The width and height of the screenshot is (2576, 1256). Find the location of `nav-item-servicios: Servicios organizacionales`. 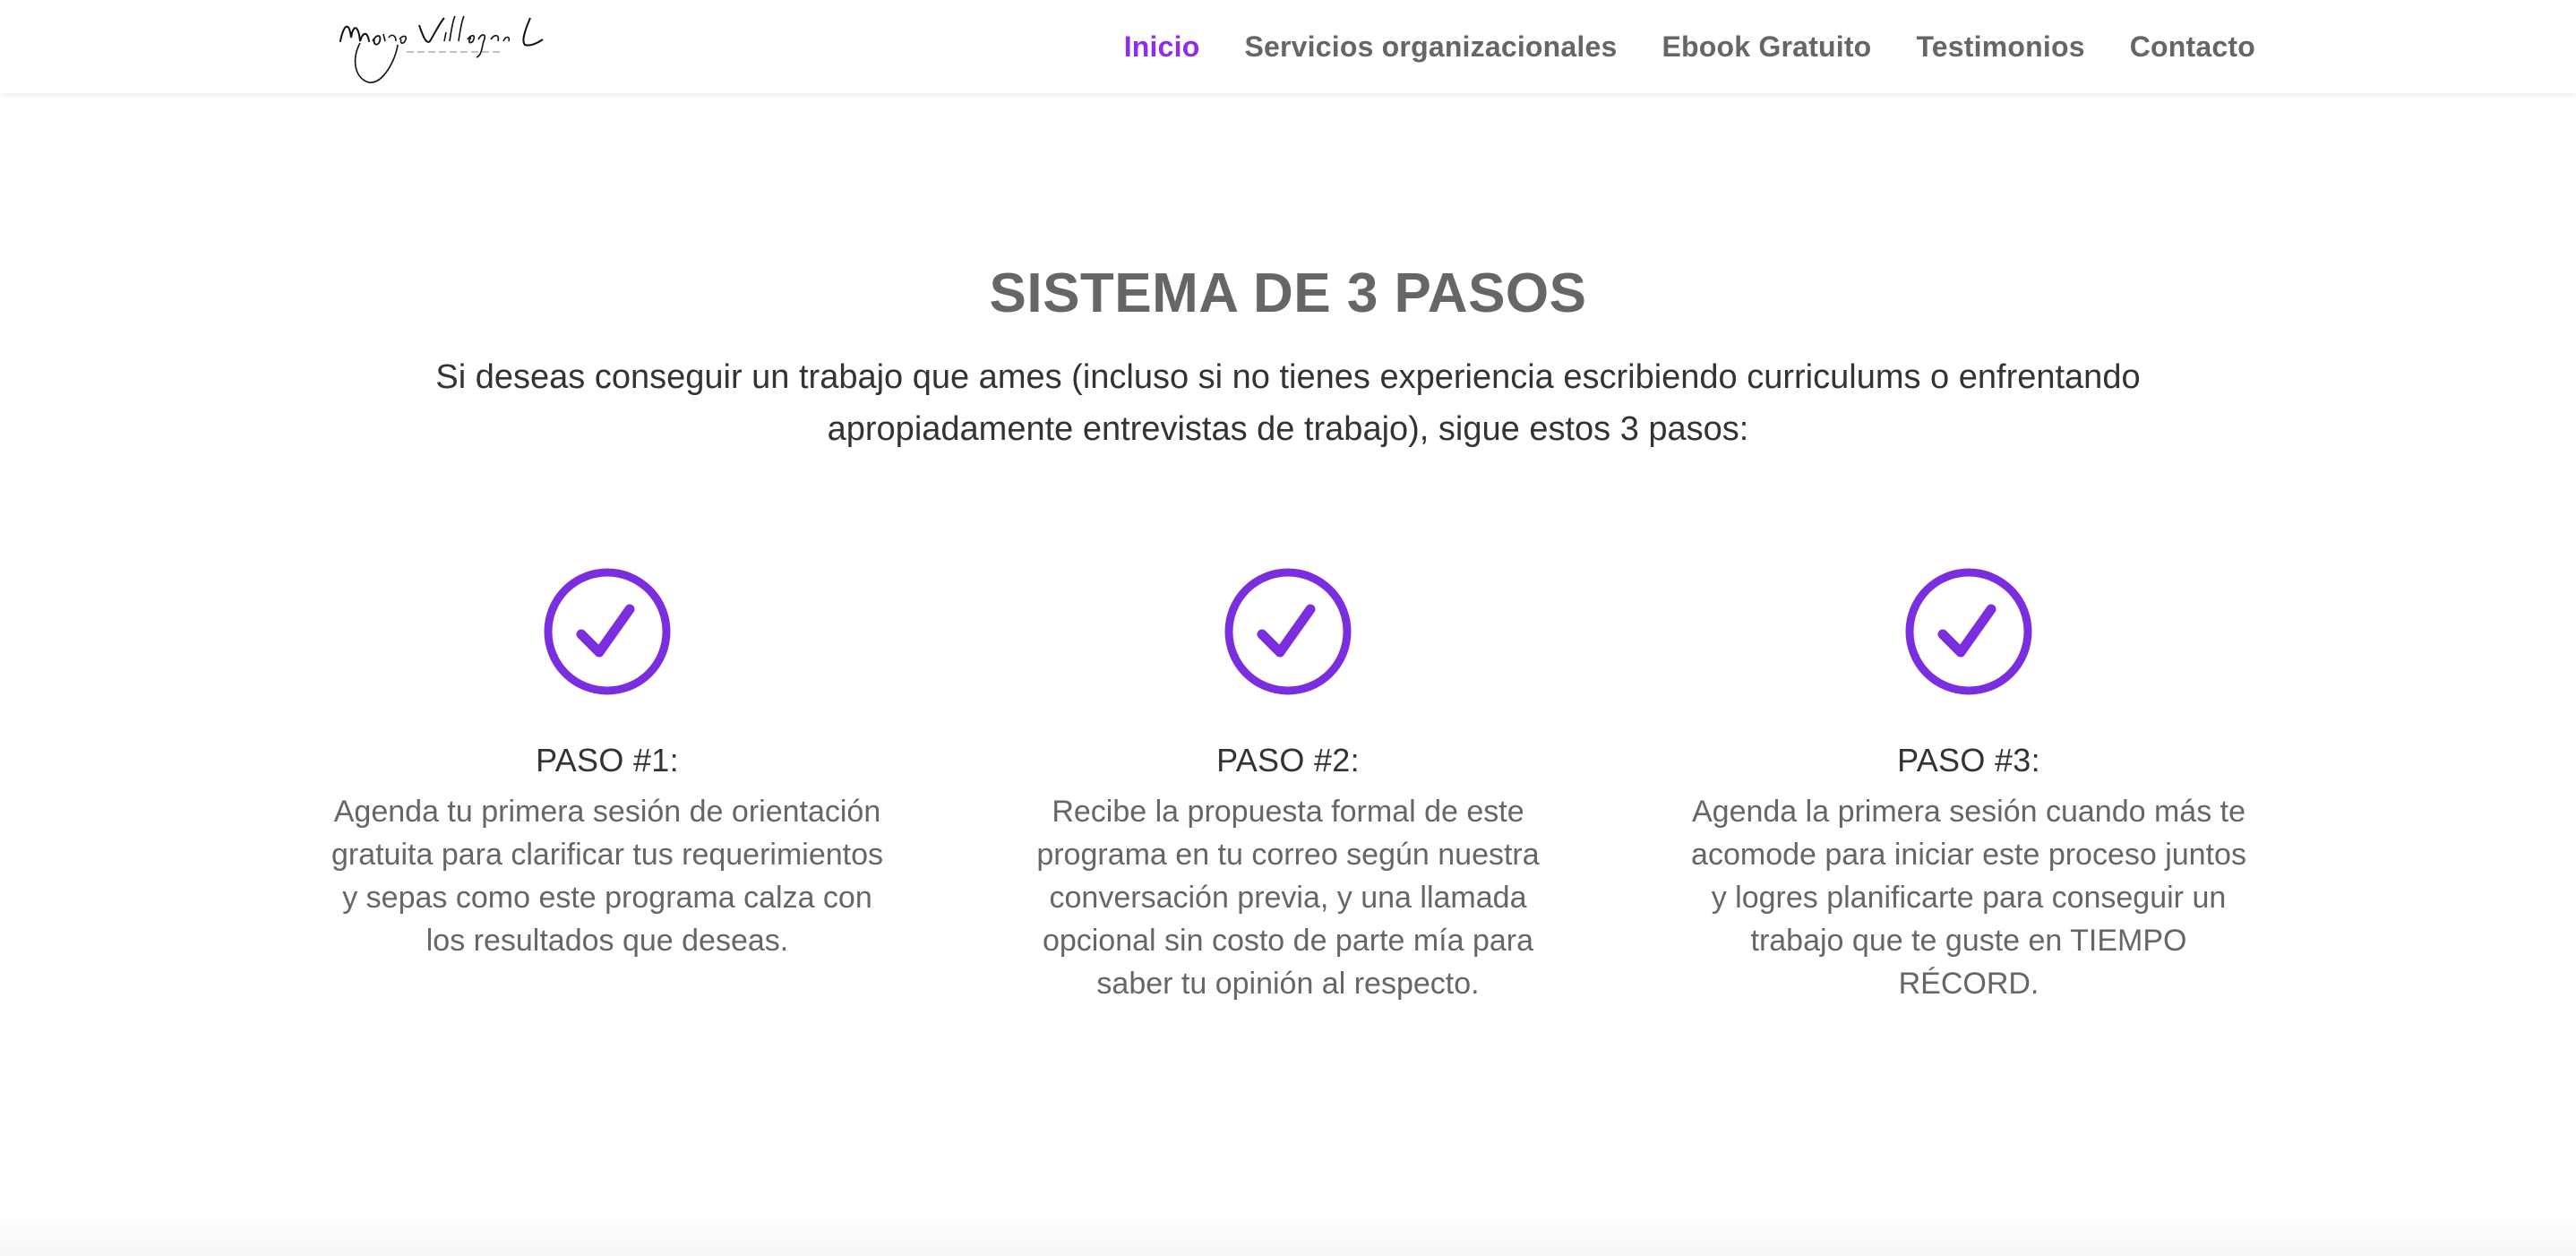

nav-item-servicios: Servicios organizacionales is located at coordinates (1430, 47).